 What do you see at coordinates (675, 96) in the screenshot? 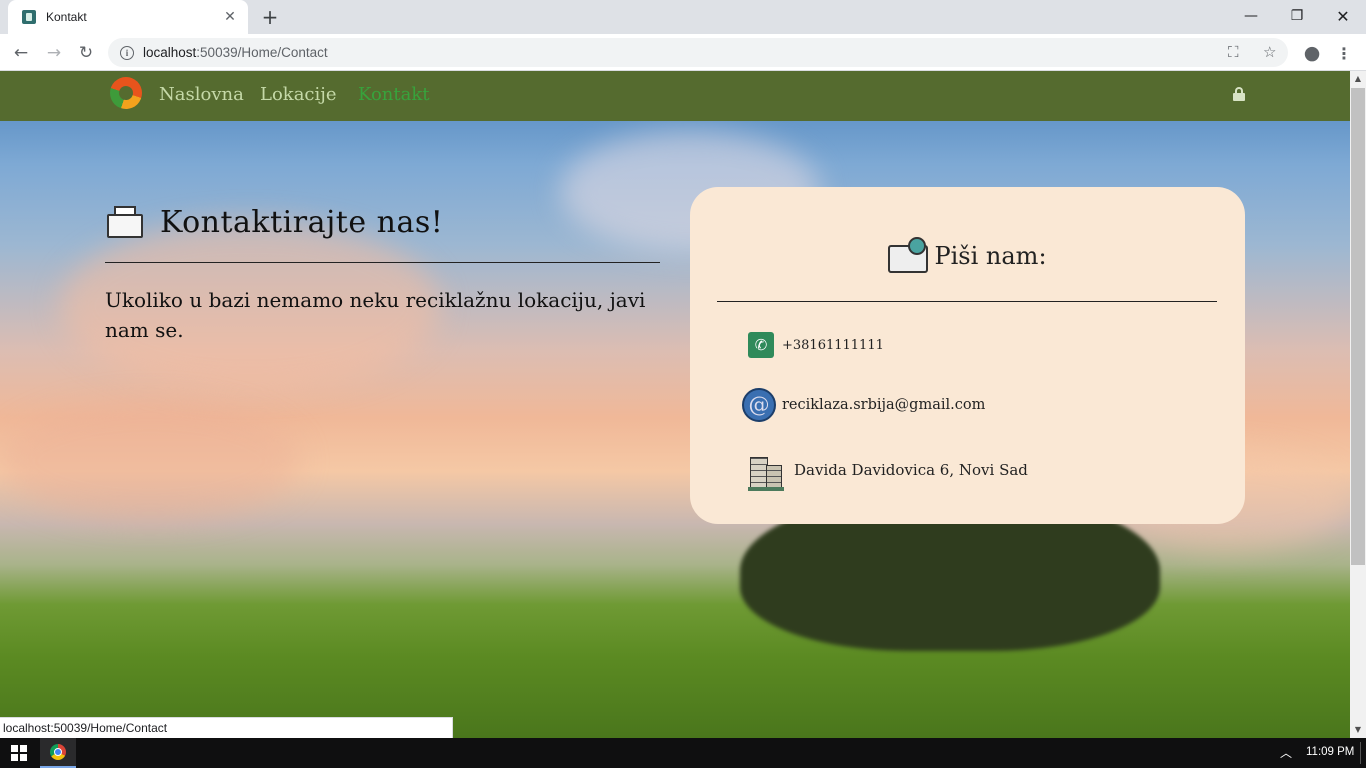
I see `site-navbar: Naslovna Lokacije Kontakt` at bounding box center [675, 96].